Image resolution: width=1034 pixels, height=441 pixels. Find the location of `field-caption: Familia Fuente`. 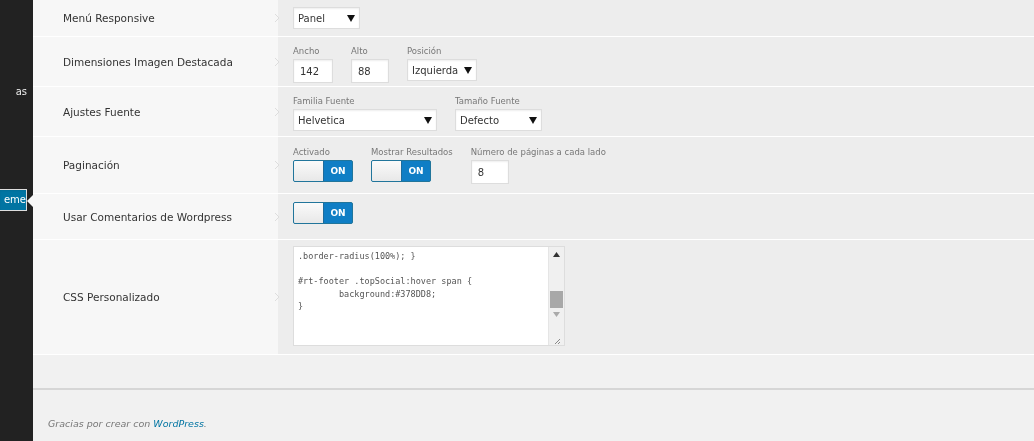

field-caption: Familia Fuente is located at coordinates (324, 102).